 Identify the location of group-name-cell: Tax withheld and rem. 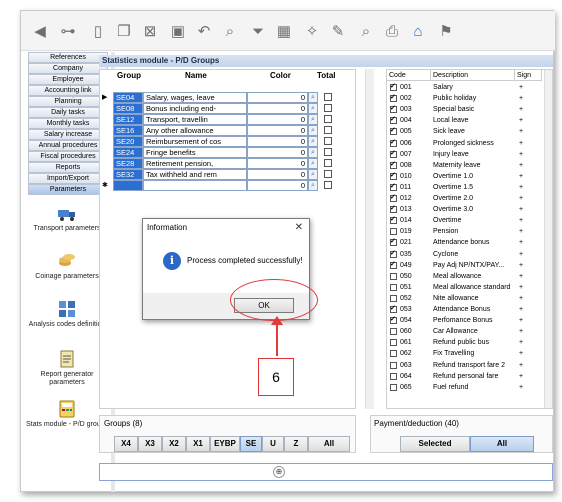
(195, 174).